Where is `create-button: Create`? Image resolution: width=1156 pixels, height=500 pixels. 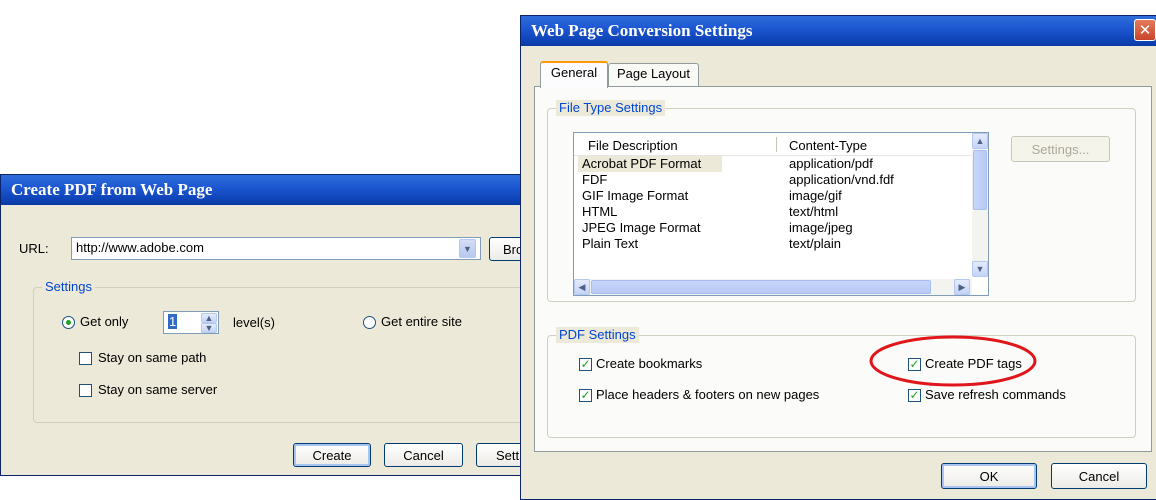 create-button: Create is located at coordinates (332, 455).